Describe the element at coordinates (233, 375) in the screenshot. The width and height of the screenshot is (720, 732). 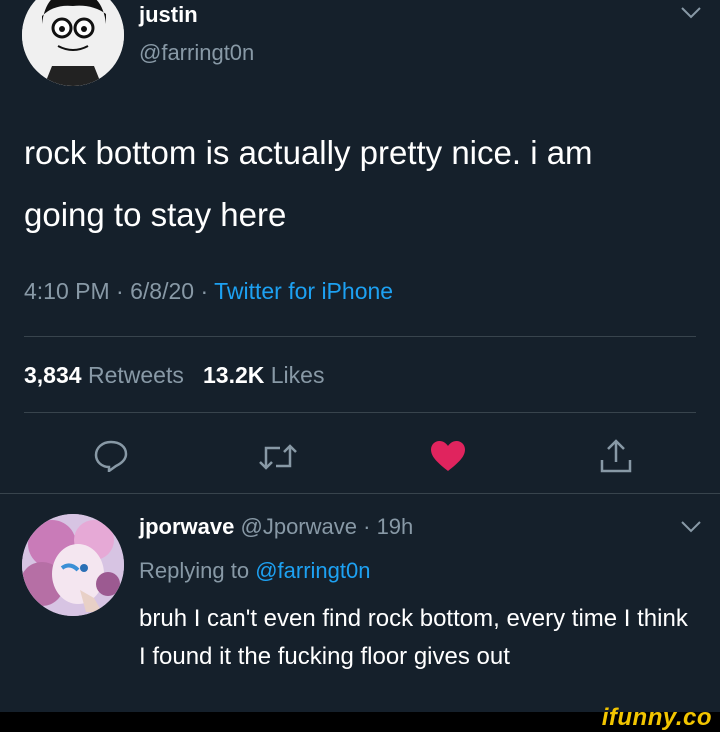
I see `likes-count: 13.2K` at that location.